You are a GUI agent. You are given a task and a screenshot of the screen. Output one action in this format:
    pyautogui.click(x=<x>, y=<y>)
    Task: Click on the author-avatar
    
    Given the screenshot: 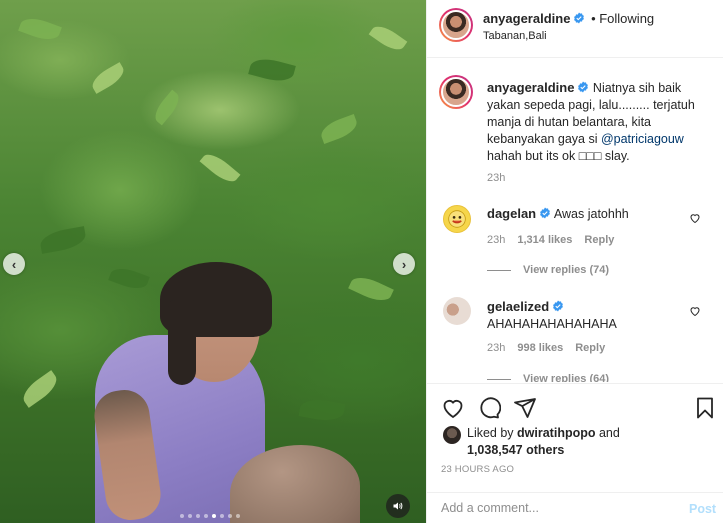 What is the action you would take?
    pyautogui.click(x=456, y=25)
    